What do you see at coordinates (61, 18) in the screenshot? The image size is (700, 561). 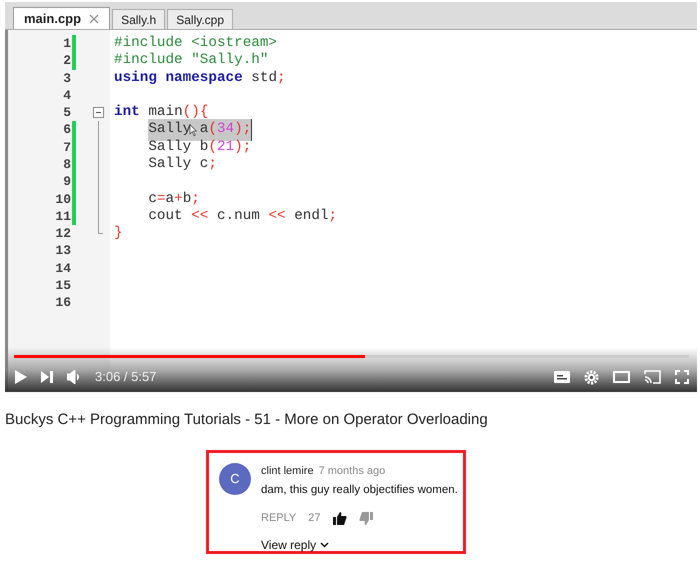 I see `file-tab: main.cpp` at bounding box center [61, 18].